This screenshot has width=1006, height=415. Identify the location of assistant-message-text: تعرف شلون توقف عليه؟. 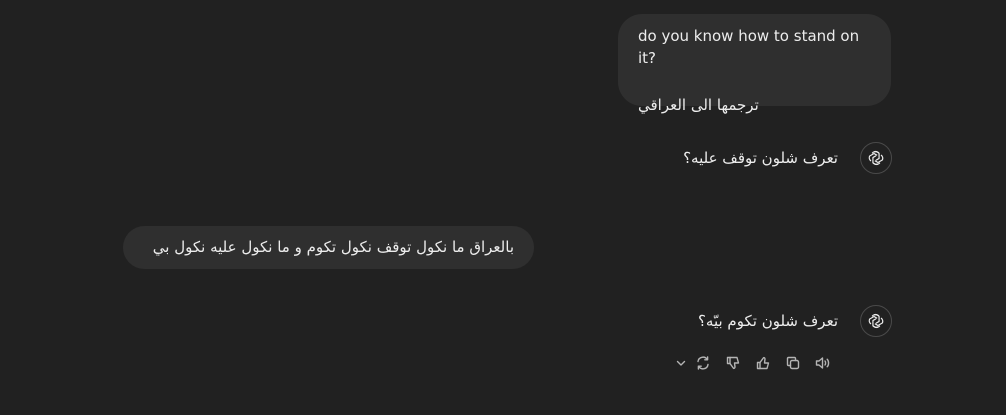
(760, 158).